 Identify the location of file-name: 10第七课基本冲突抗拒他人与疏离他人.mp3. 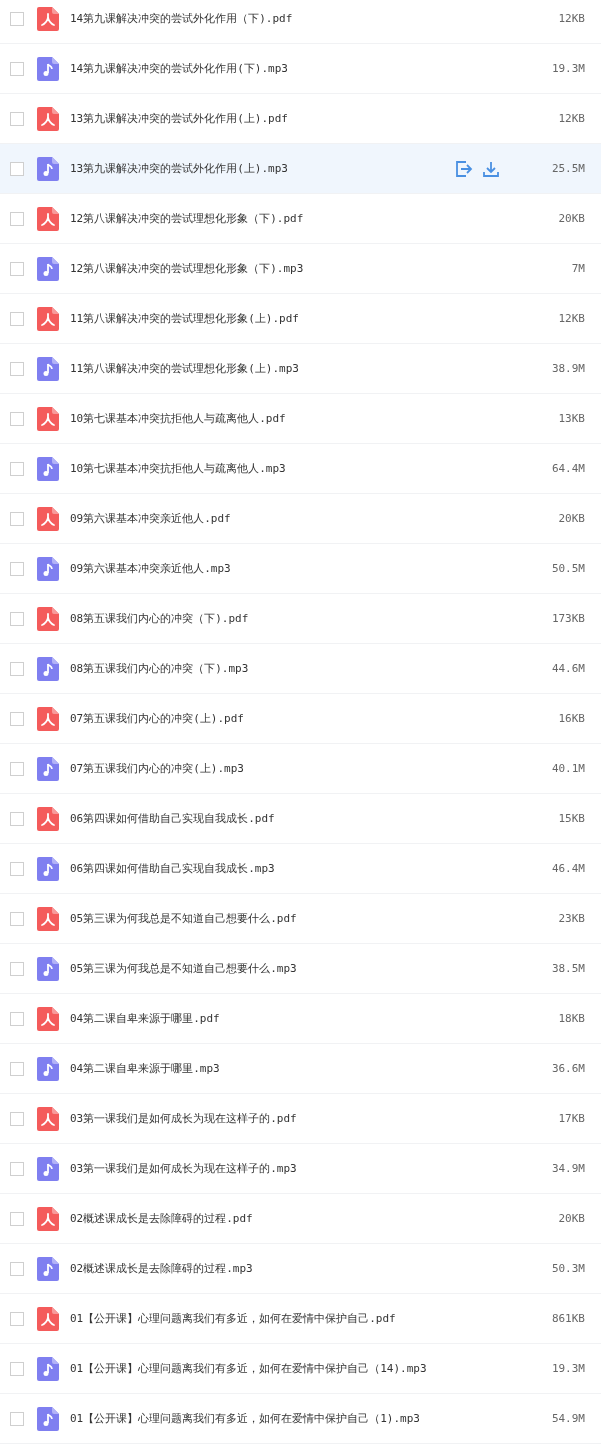
(297, 468).